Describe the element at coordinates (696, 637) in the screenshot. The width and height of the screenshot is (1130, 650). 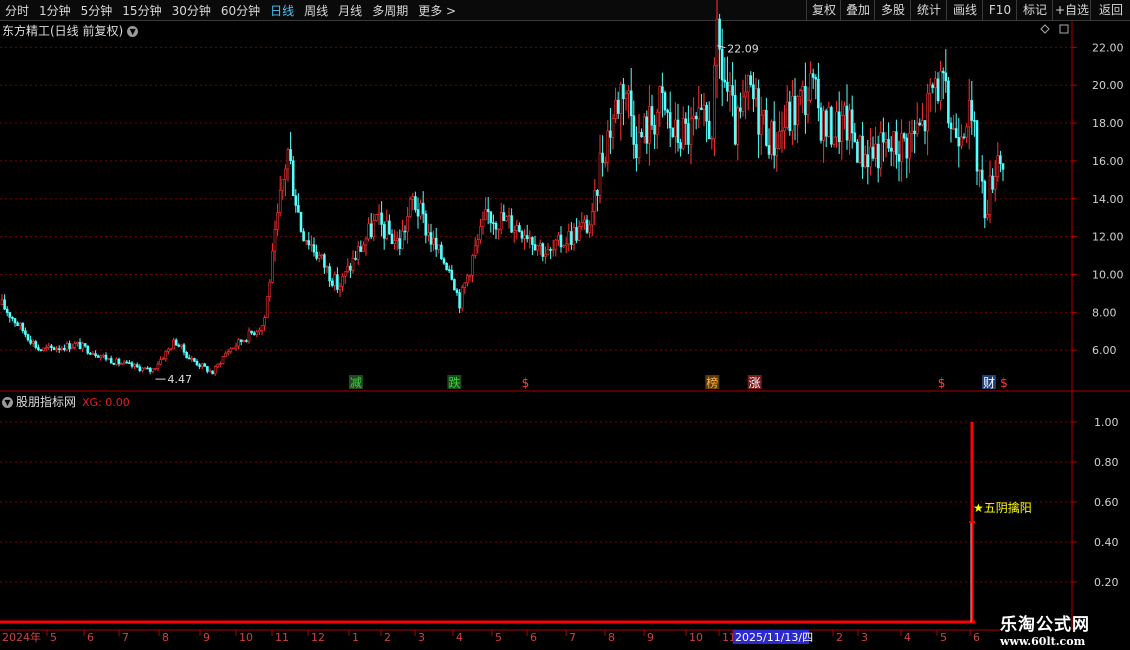
I see `x-tick-label: 10` at that location.